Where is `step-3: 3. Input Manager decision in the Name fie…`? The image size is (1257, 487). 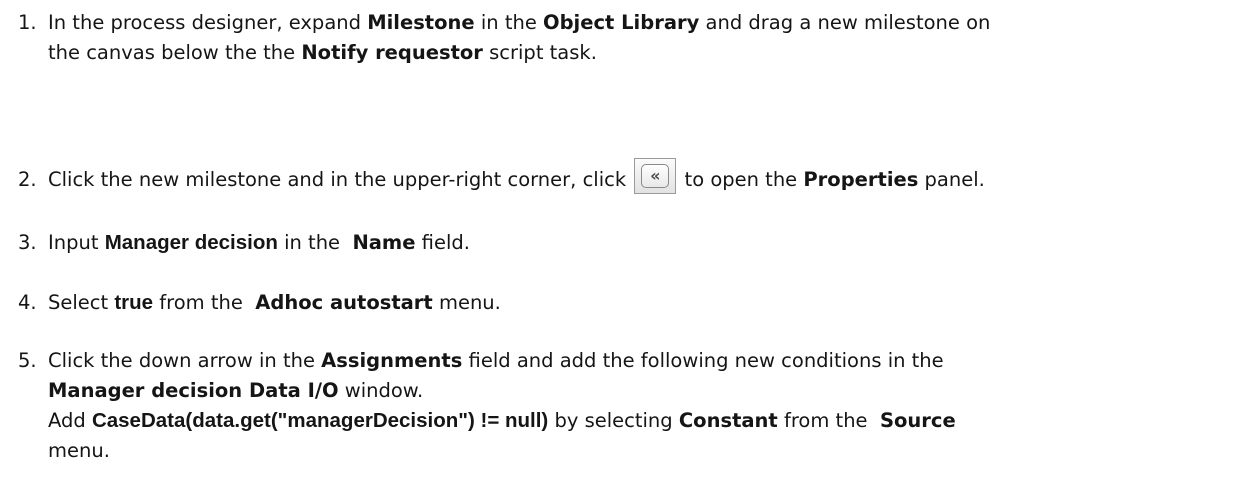
step-3: 3. Input Manager decision in the Name fie… is located at coordinates (634, 243).